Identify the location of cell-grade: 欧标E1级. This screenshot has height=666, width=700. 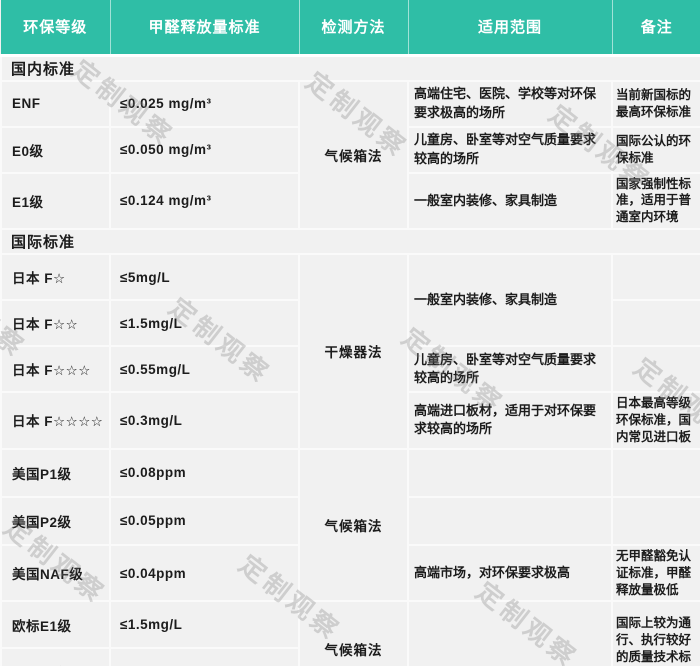
(55, 625).